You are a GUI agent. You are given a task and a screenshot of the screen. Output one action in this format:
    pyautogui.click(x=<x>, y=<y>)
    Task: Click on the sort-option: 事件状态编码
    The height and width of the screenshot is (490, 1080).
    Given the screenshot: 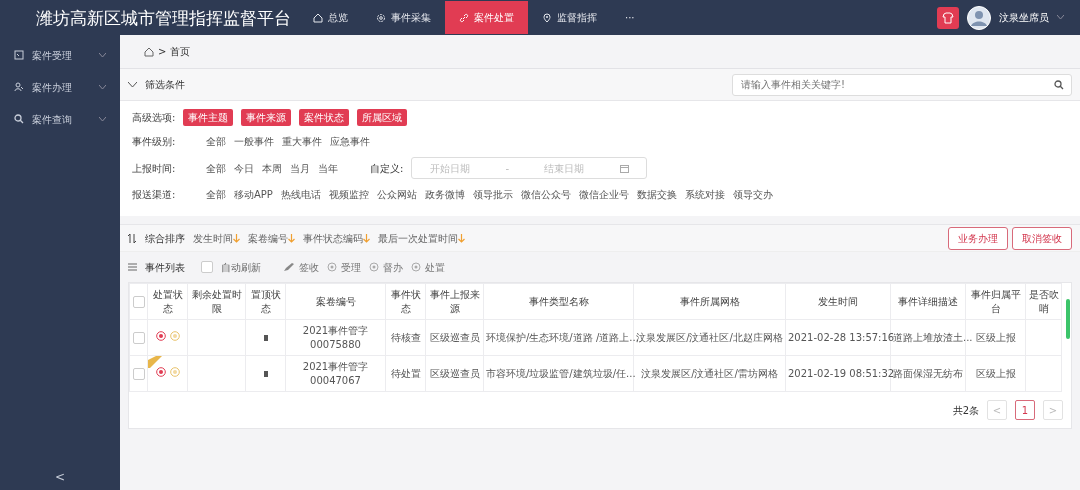 What is the action you would take?
    pyautogui.click(x=333, y=238)
    